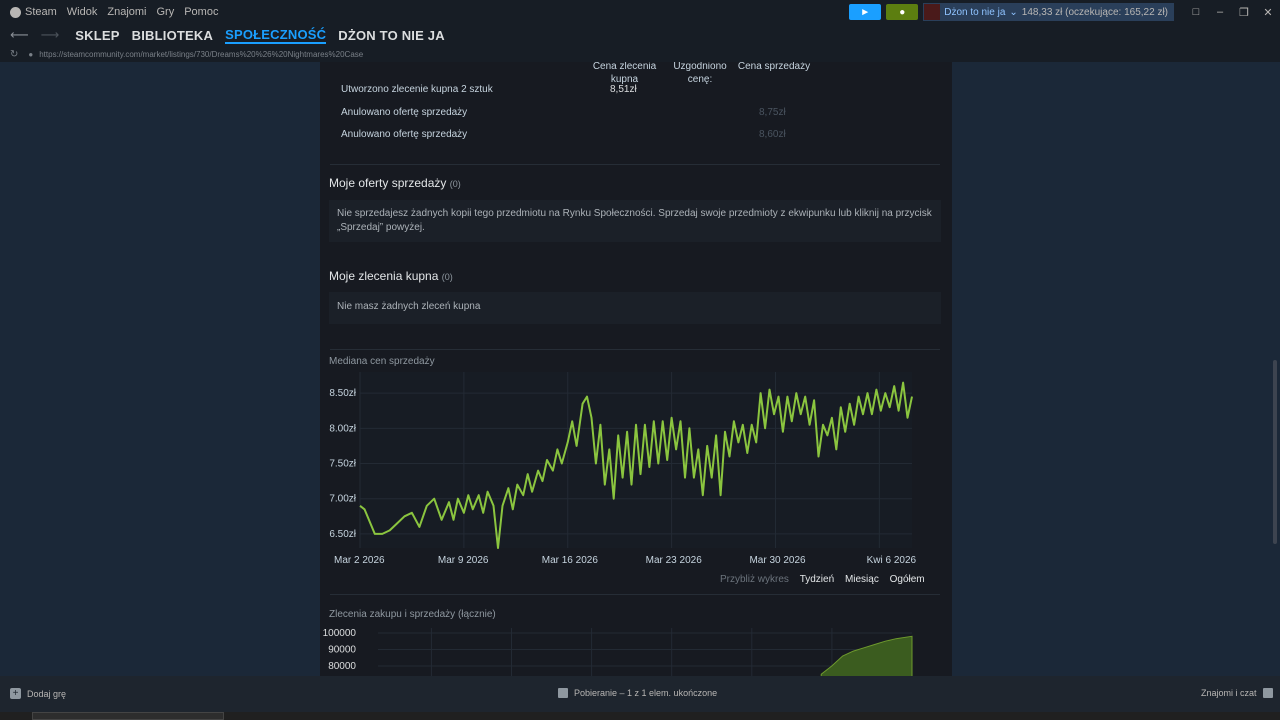 This screenshot has width=1280, height=720. I want to click on lock-icon: ●, so click(31, 54).